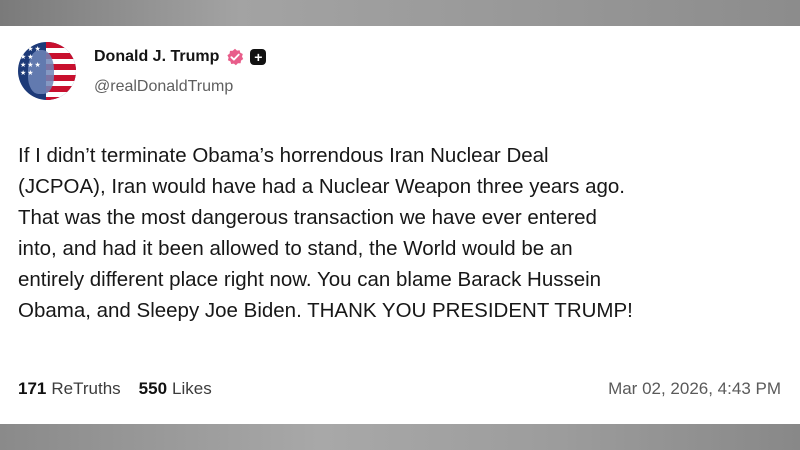  Describe the element at coordinates (400, 13) in the screenshot. I see `background-top-strip` at that location.